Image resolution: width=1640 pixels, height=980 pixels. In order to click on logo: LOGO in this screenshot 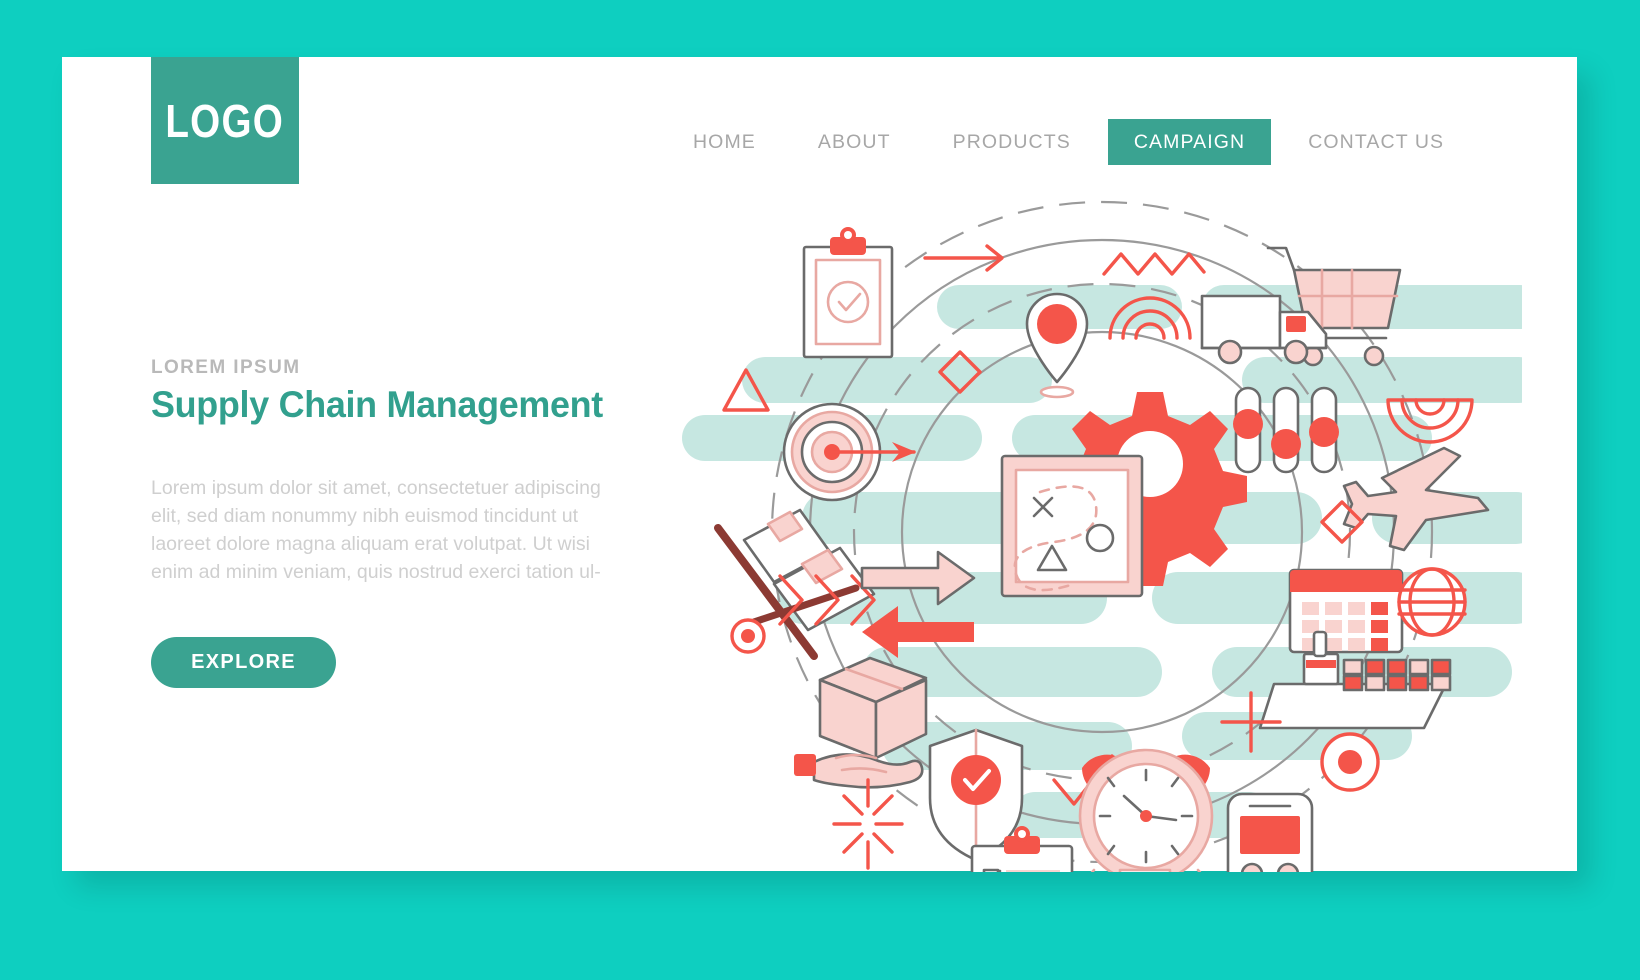, I will do `click(225, 120)`.